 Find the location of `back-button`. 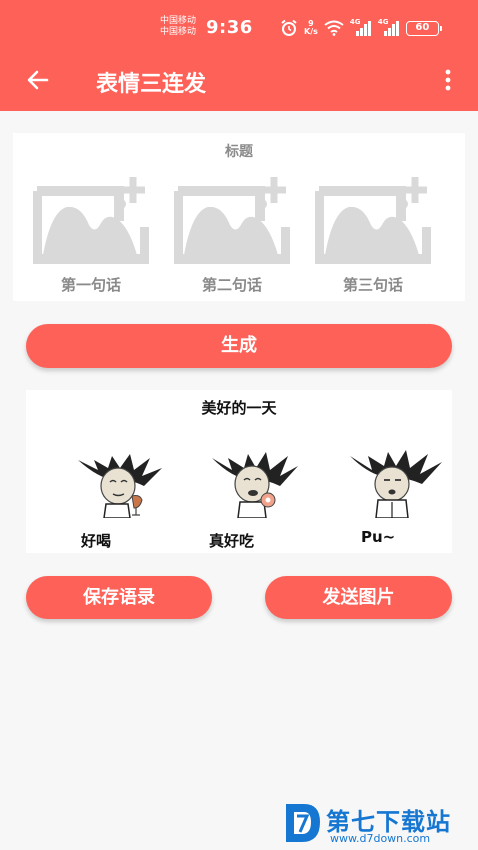

back-button is located at coordinates (38, 80).